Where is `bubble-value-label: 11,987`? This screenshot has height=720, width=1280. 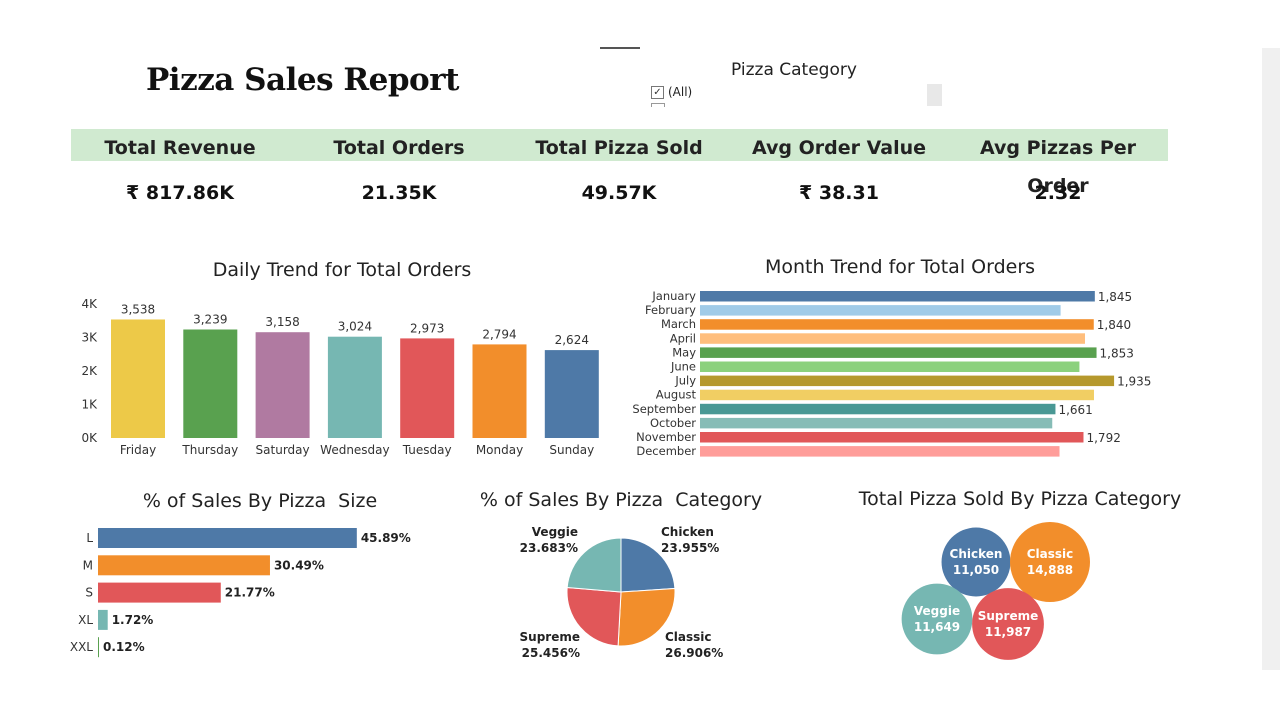
bubble-value-label: 11,987 is located at coordinates (1008, 632).